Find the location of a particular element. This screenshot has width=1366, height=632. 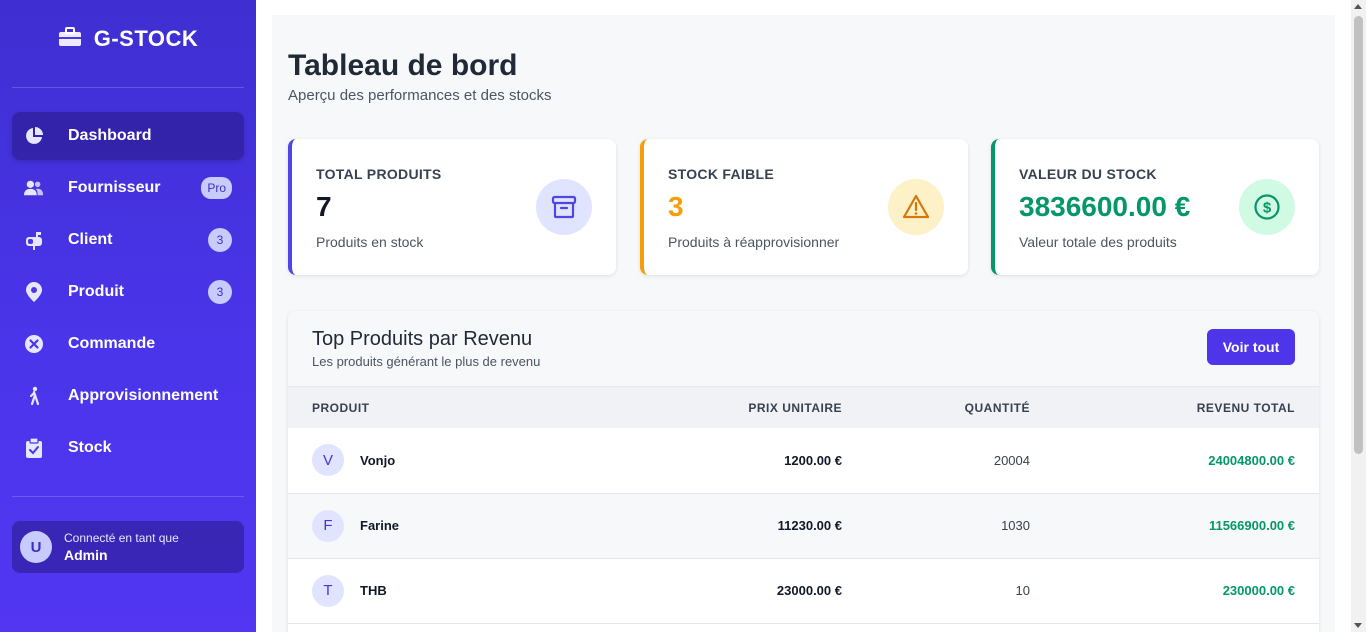

stat-value: 3836600.00 € is located at coordinates (1105, 206).